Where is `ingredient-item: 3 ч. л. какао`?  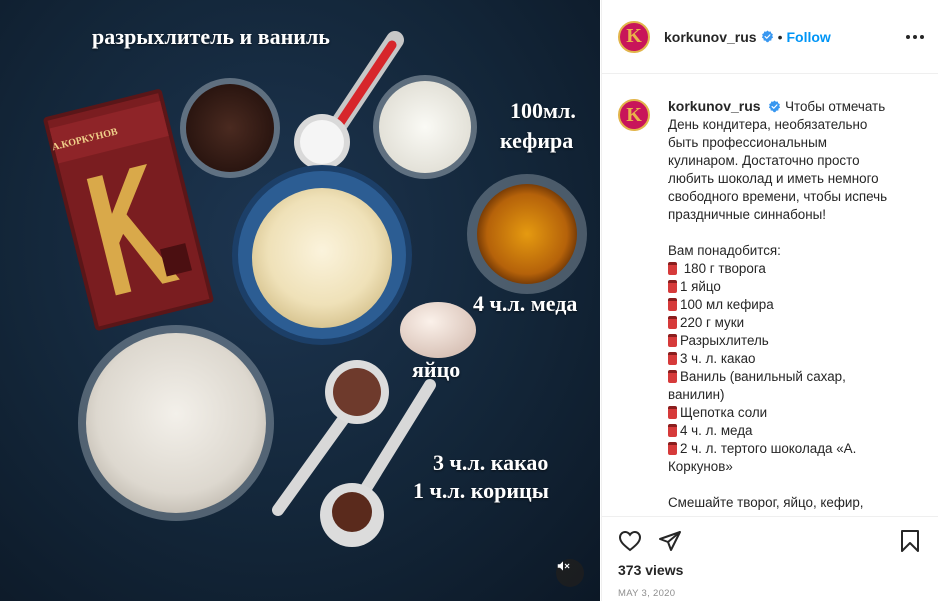
ingredient-item: 3 ч. л. какао is located at coordinates (783, 359).